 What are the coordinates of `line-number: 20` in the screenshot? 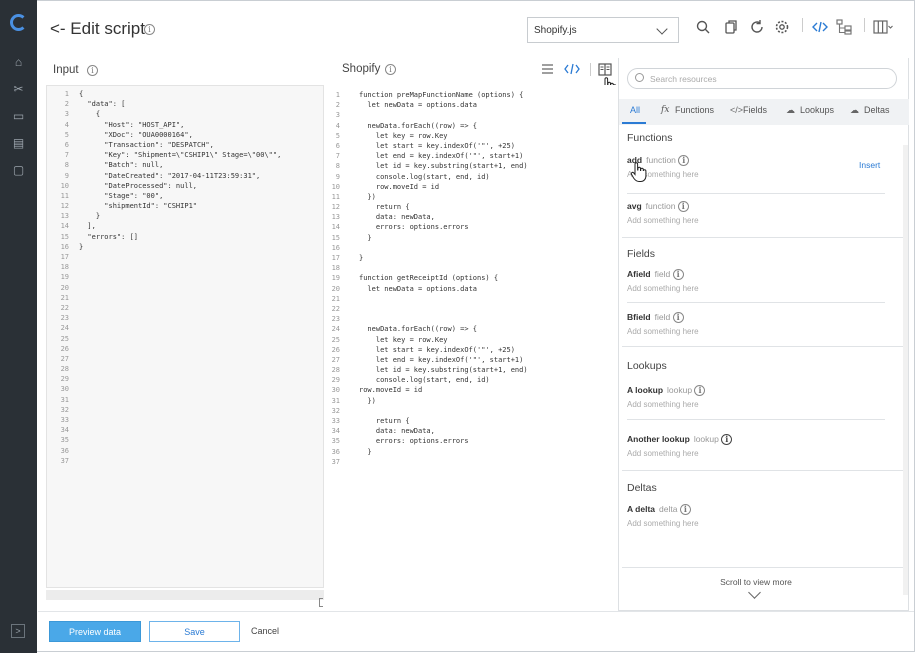 It's located at (335, 288).